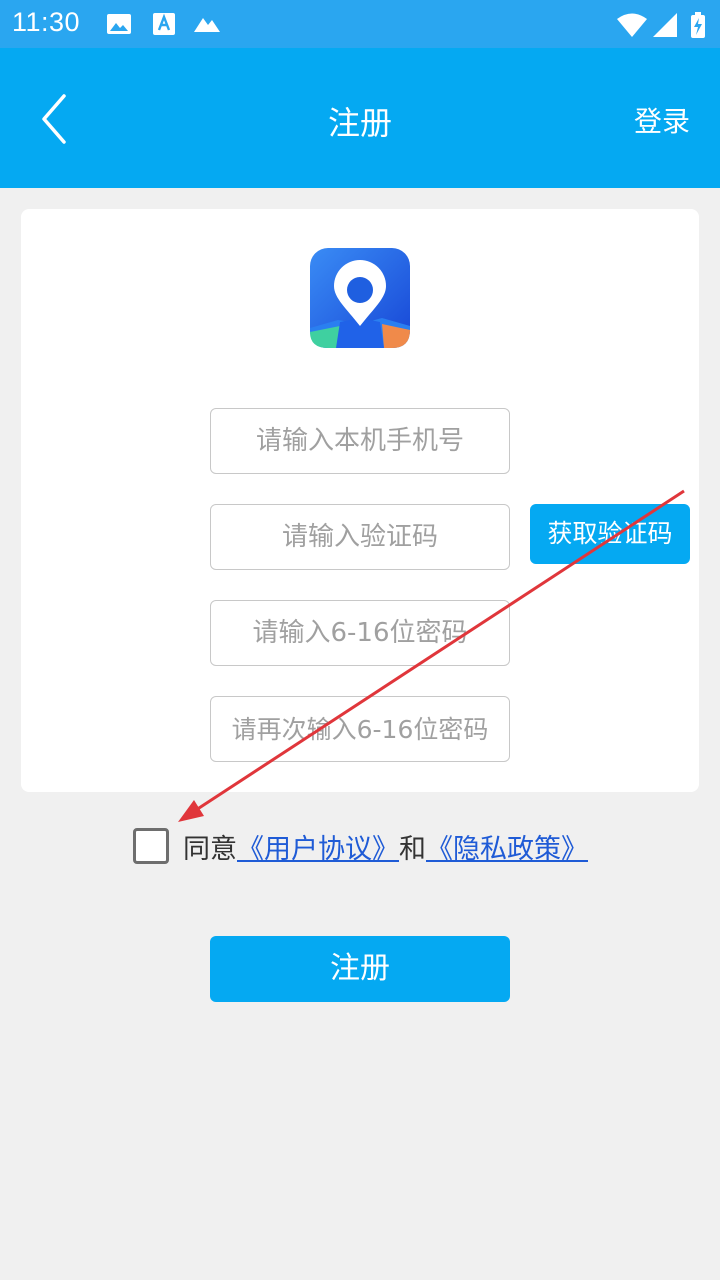 Image resolution: width=720 pixels, height=1280 pixels. Describe the element at coordinates (632, 25) in the screenshot. I see `wifi-icon` at that location.